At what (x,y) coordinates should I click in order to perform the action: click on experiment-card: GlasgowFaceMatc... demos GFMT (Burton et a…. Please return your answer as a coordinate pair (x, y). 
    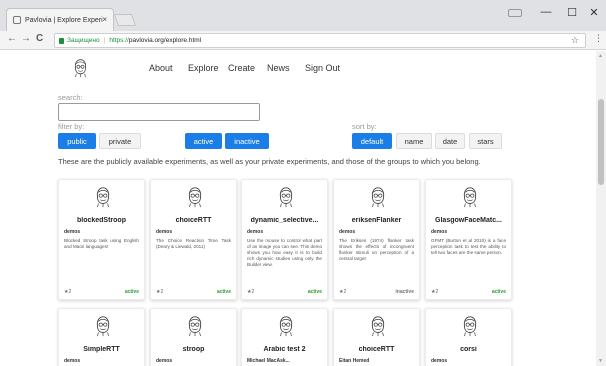
    Looking at the image, I should click on (468, 239).